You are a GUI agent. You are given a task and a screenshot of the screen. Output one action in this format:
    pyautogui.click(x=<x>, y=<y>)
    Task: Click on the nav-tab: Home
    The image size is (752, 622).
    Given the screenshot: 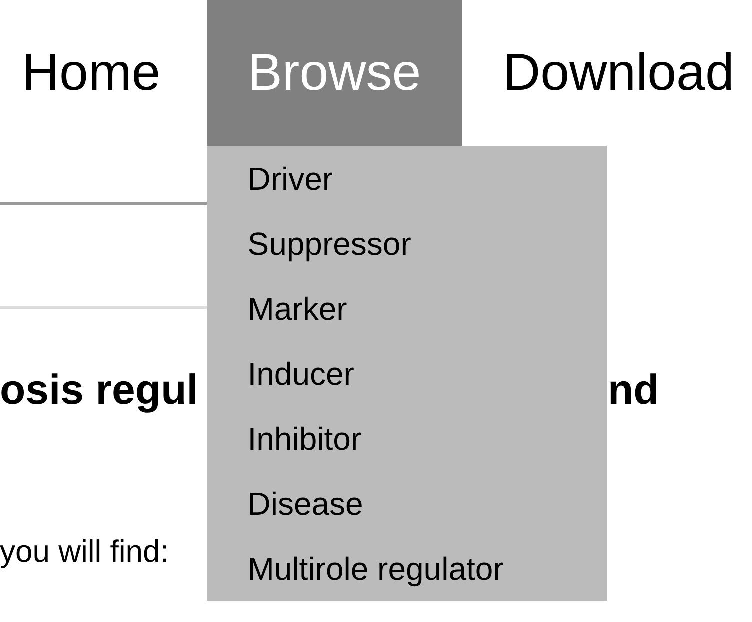 What is the action you would take?
    pyautogui.click(x=103, y=73)
    